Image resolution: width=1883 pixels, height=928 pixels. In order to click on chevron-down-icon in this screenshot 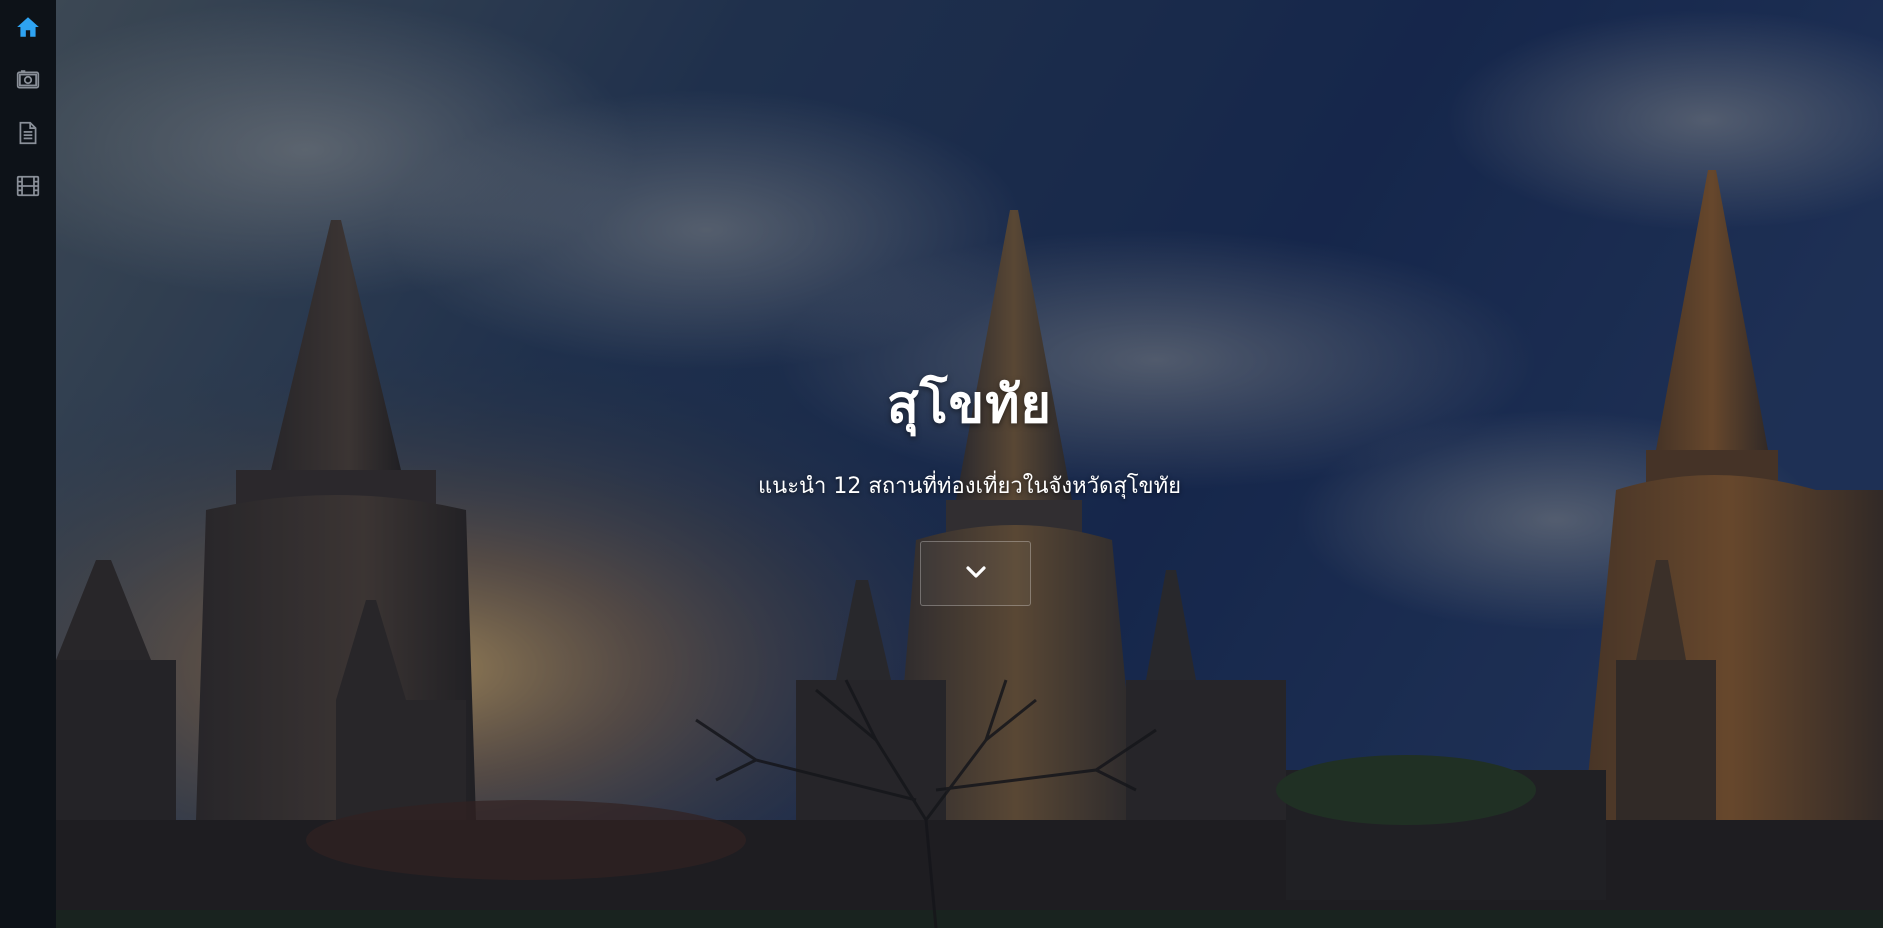, I will do `click(976, 574)`.